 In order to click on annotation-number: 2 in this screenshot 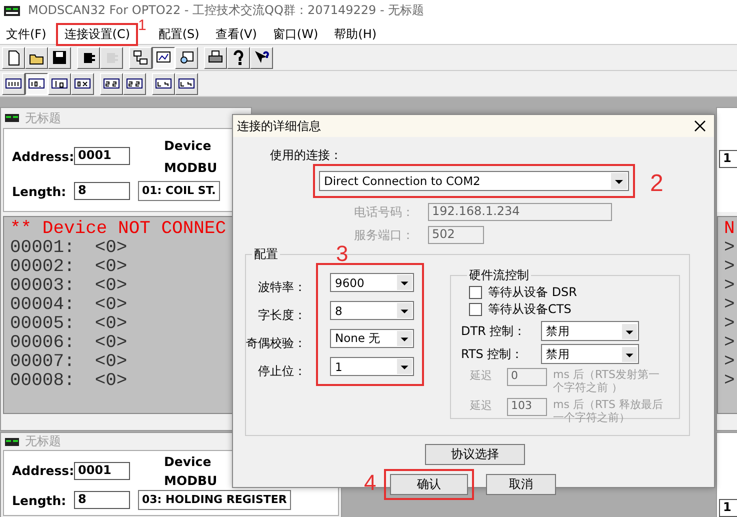, I will do `click(657, 184)`.